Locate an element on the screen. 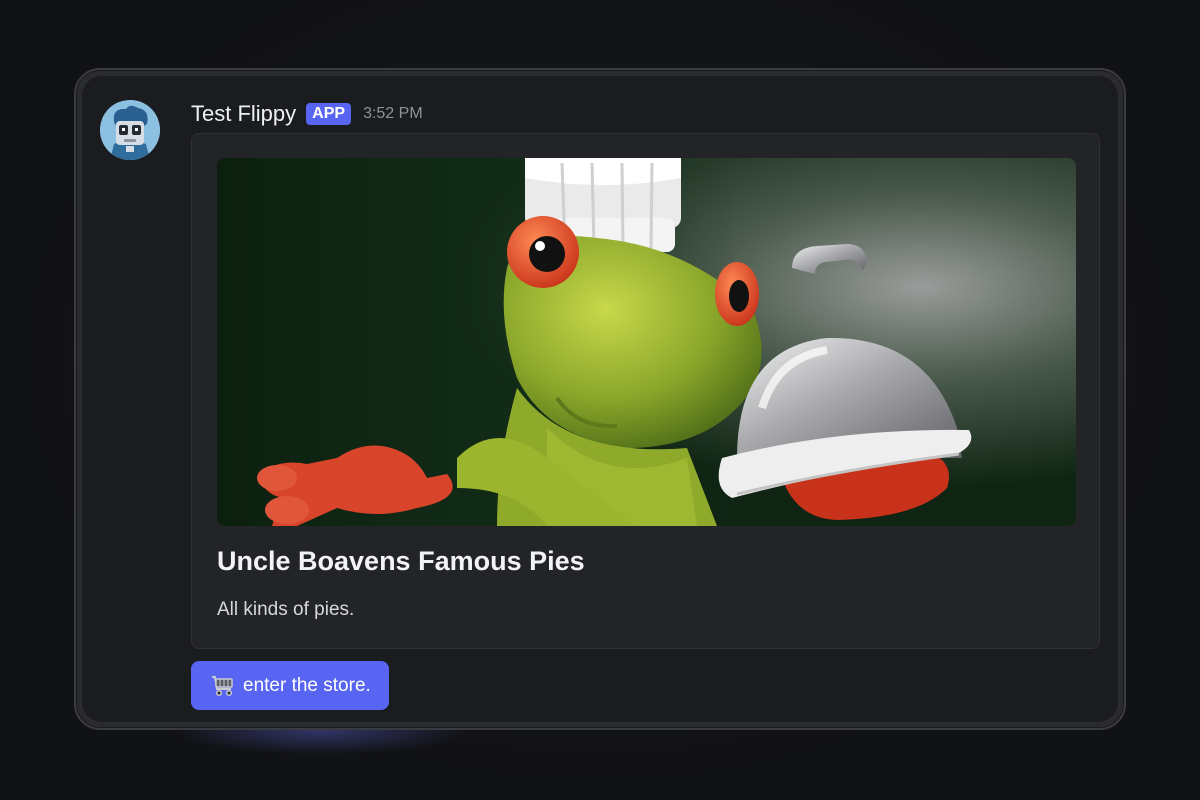  app-badge: APP is located at coordinates (329, 114).